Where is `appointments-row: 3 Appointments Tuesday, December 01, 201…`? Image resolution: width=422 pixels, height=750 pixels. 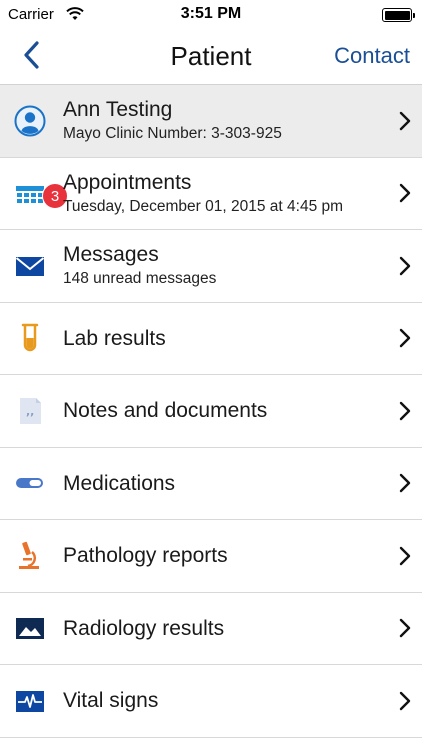
appointments-row: 3 Appointments Tuesday, December 01, 201… is located at coordinates (211, 193).